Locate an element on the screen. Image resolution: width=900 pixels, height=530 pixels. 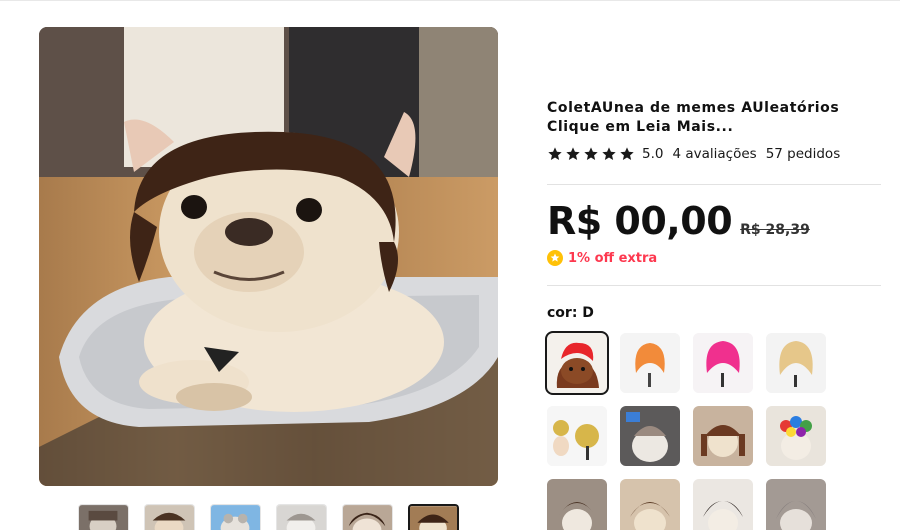
product-title-line-1: ColetAUnea de memes AUleatórios is located at coordinates (693, 108).